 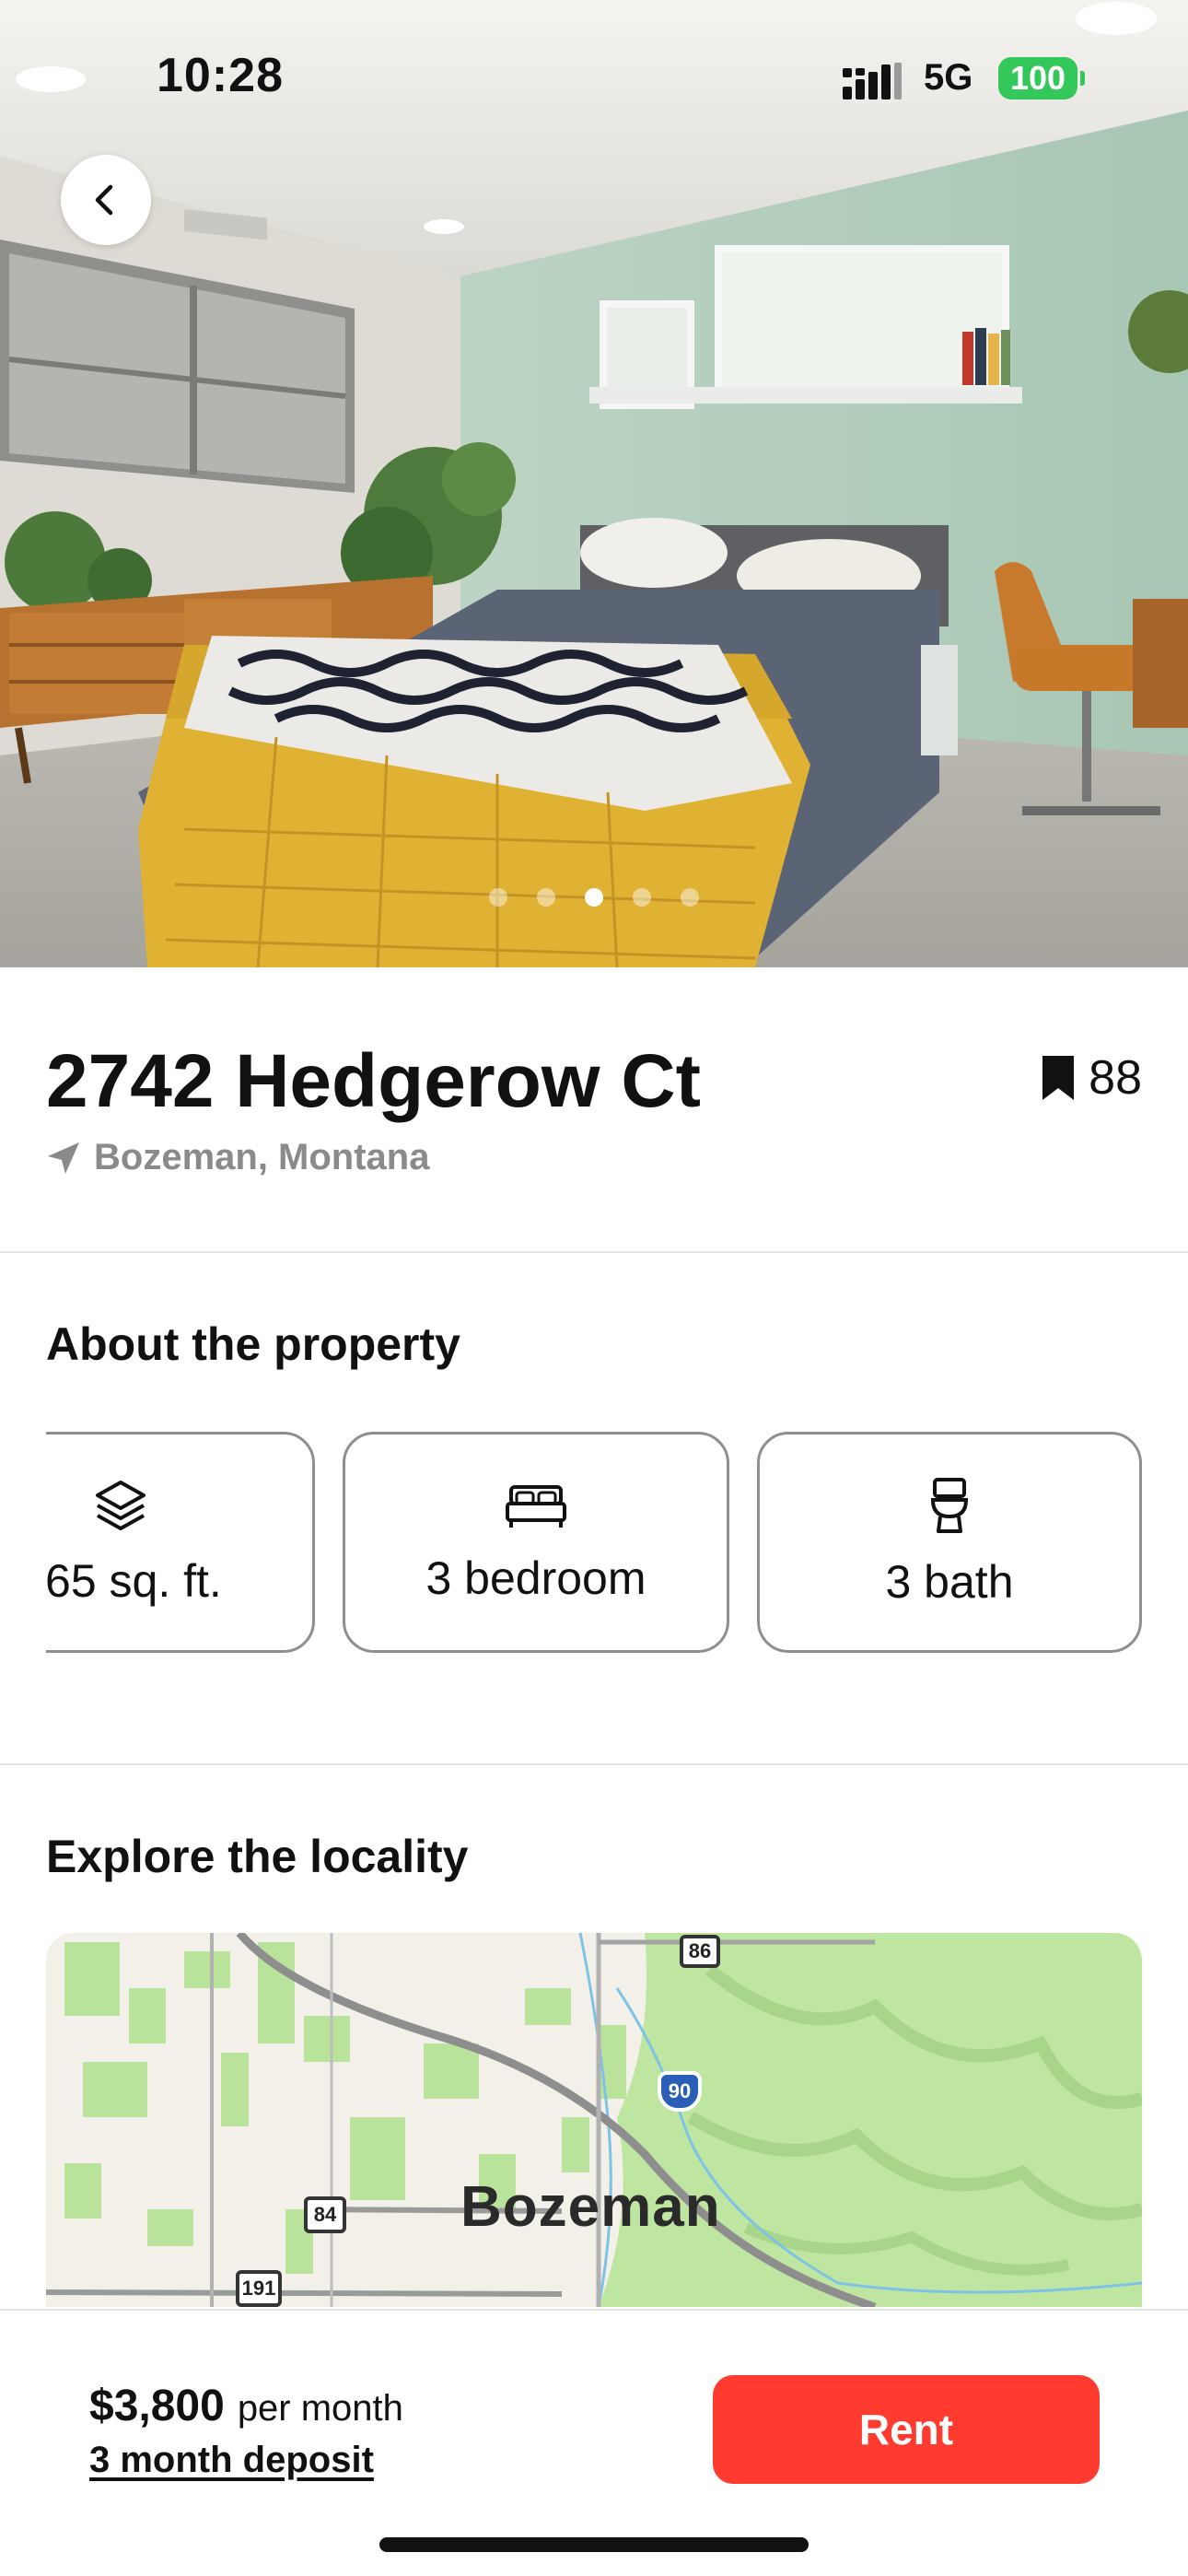 What do you see at coordinates (180, 1542) in the screenshot?
I see `feature-card-area: 865 sq. ft.` at bounding box center [180, 1542].